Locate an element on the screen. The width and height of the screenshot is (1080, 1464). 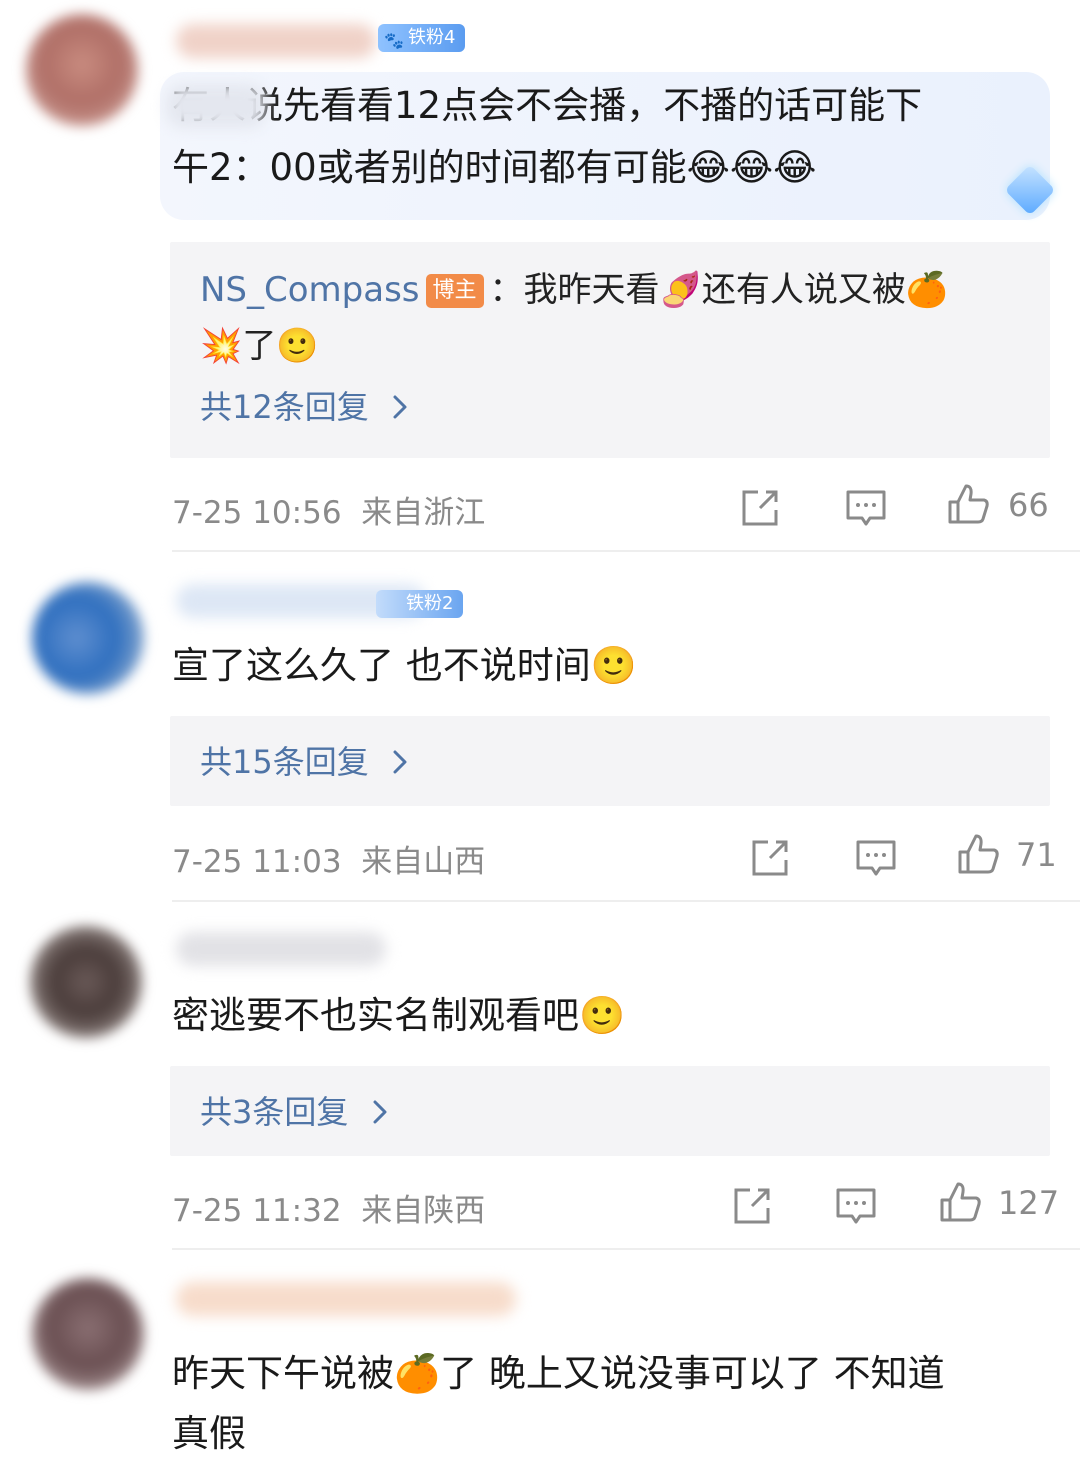
comment-location: 来自浙江 is located at coordinates (423, 513).